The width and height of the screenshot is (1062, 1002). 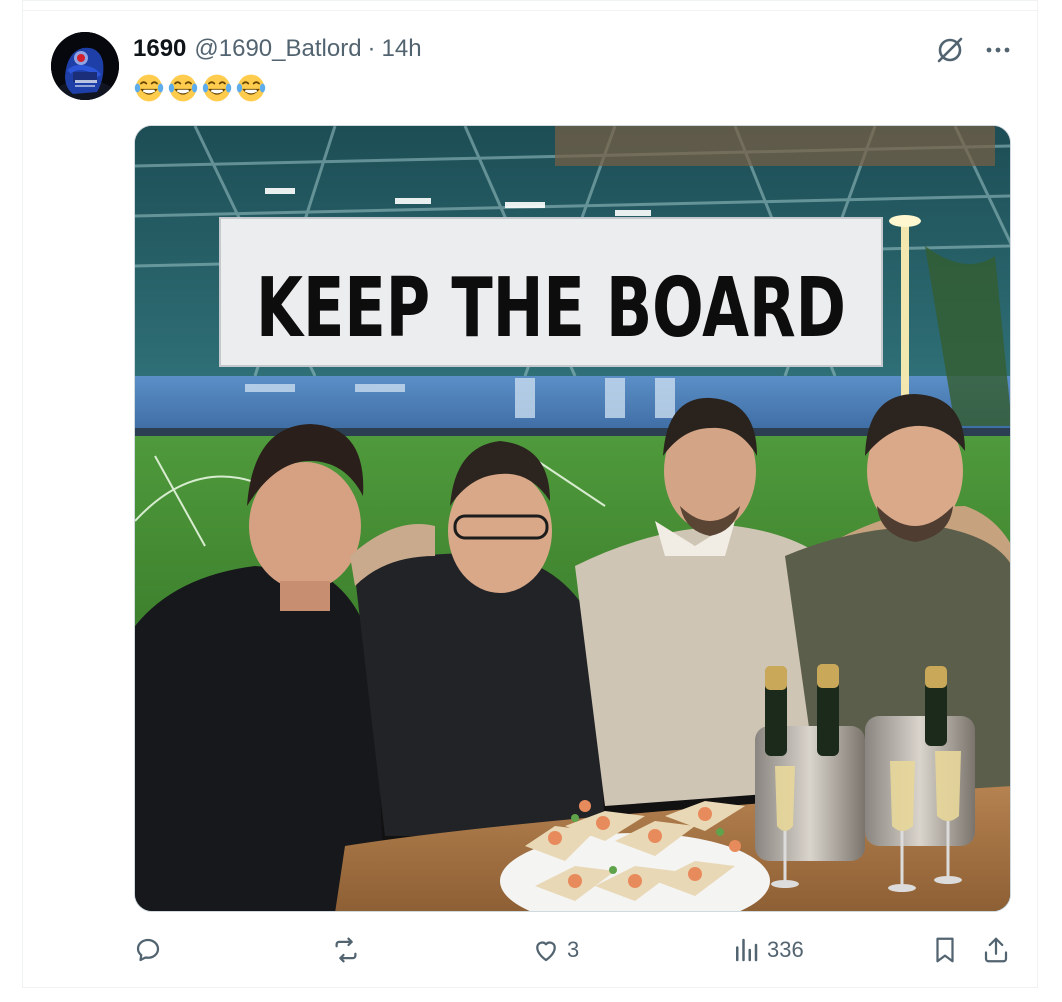 What do you see at coordinates (546, 951) in the screenshot?
I see `heart-icon` at bounding box center [546, 951].